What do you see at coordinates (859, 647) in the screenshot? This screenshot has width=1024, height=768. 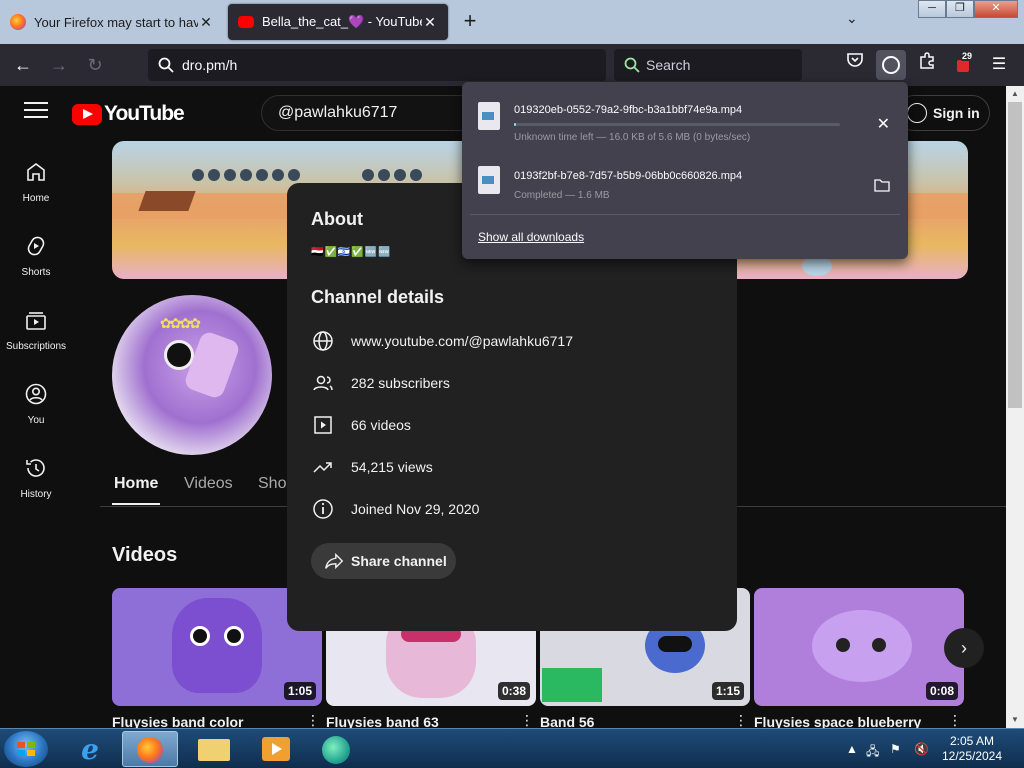 I see `video-thumbnail: 0:08` at bounding box center [859, 647].